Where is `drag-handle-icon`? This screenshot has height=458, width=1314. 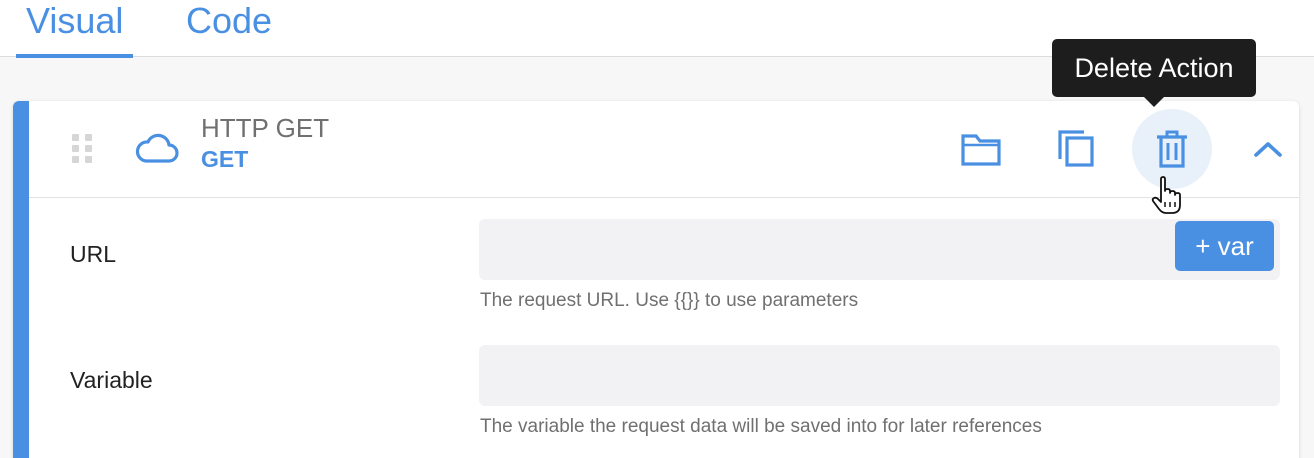
drag-handle-icon is located at coordinates (82, 149).